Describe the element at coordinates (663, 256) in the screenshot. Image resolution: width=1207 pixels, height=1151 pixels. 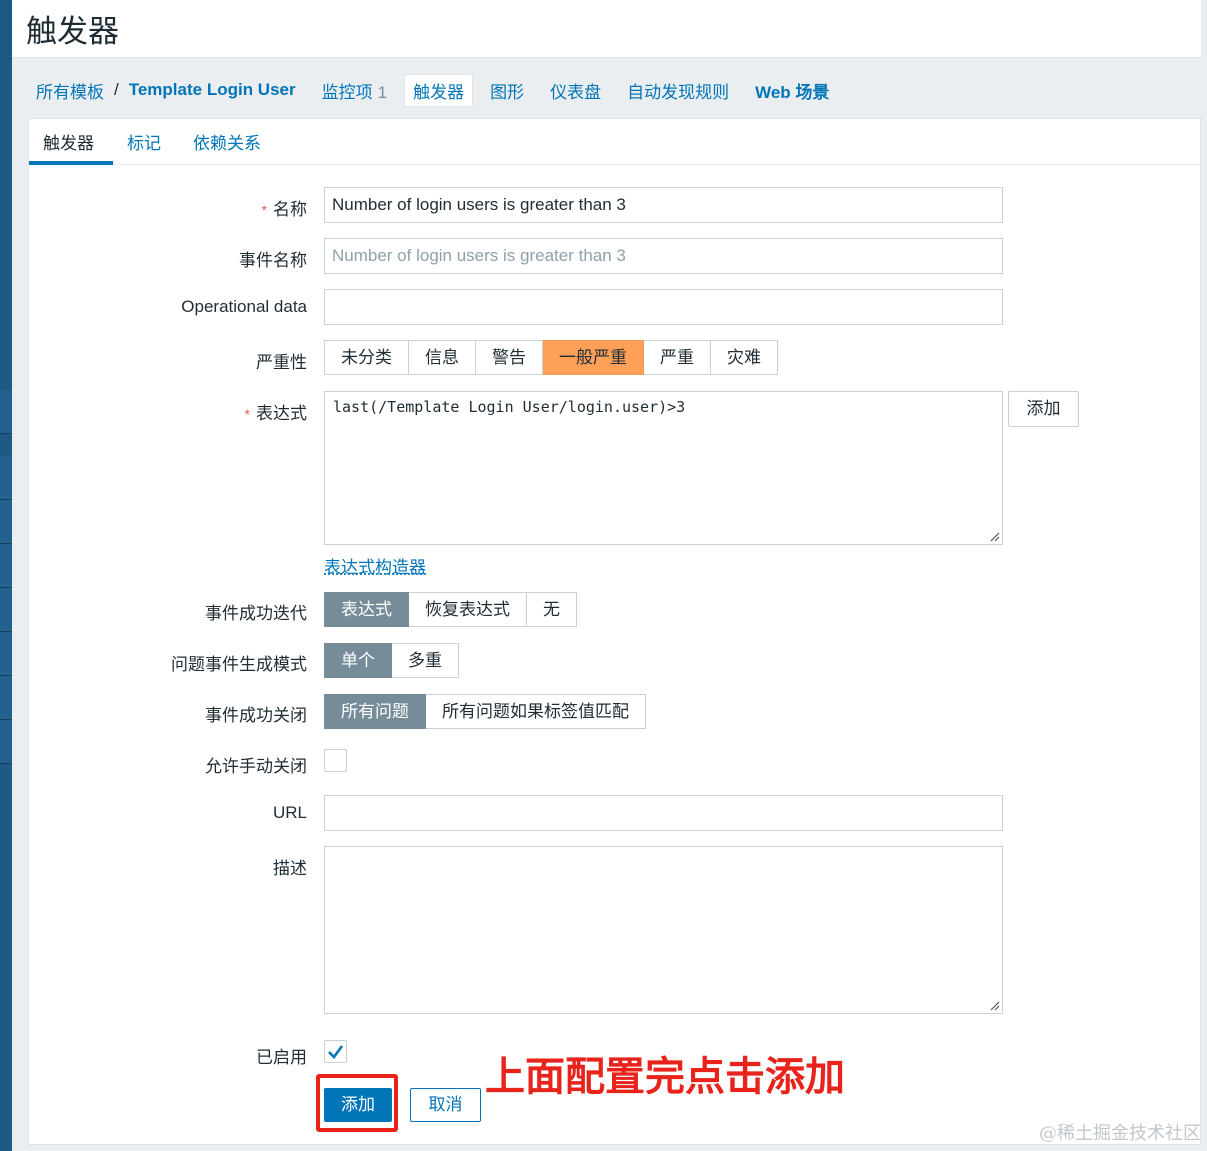
I see `event-name-input: Number of login users is greater than 3` at that location.